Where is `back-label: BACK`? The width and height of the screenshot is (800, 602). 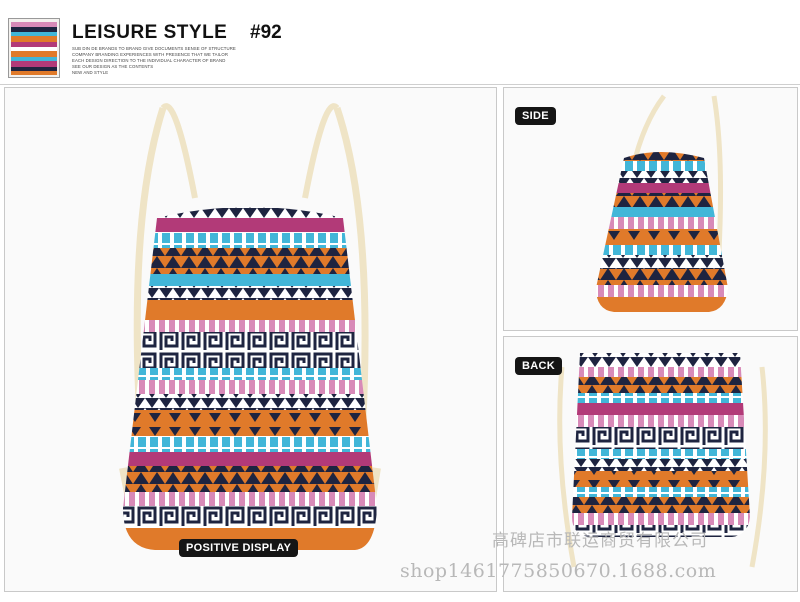
back-label: BACK is located at coordinates (538, 366).